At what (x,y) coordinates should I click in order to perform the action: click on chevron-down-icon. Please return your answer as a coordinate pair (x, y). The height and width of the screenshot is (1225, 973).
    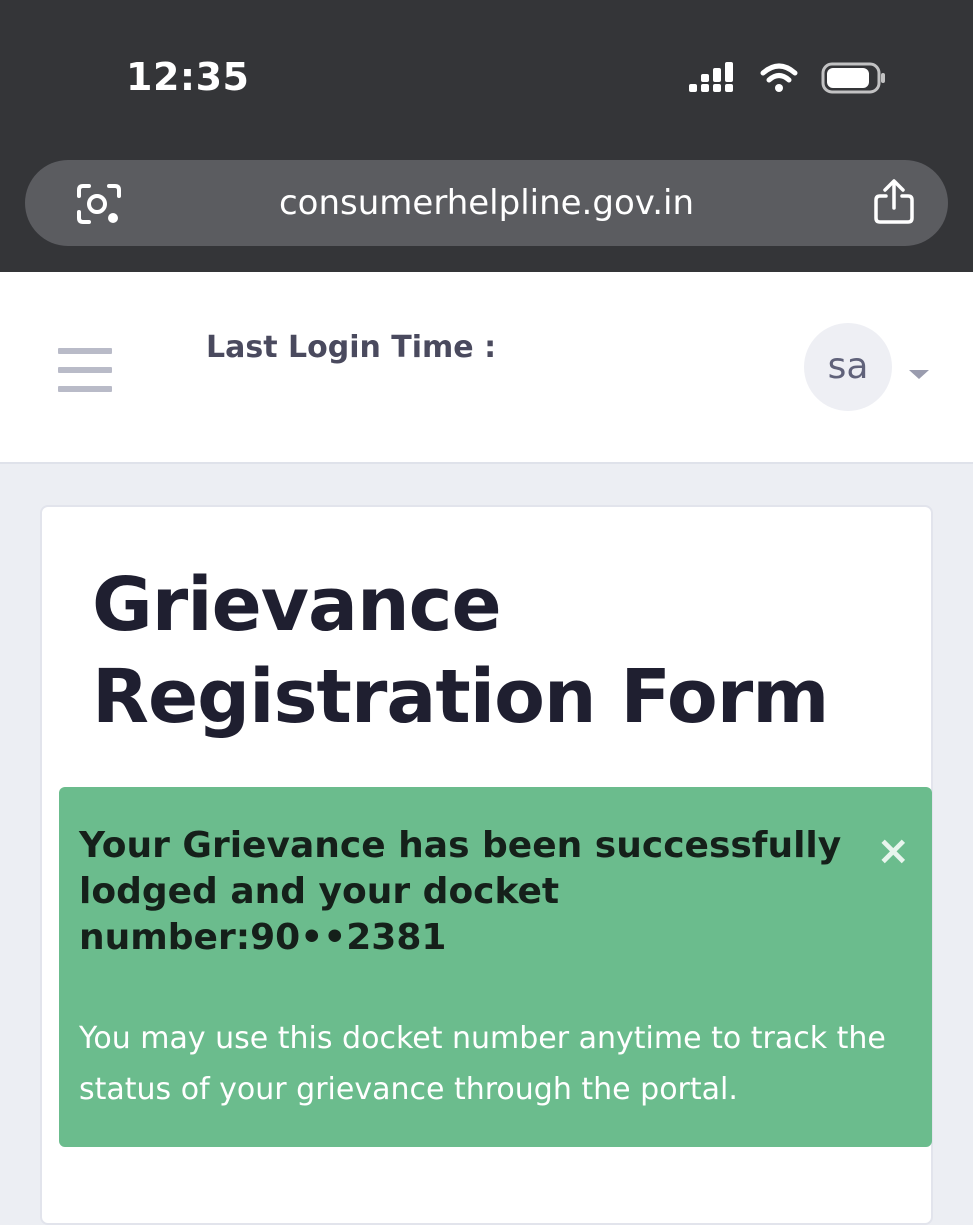
    Looking at the image, I should click on (919, 374).